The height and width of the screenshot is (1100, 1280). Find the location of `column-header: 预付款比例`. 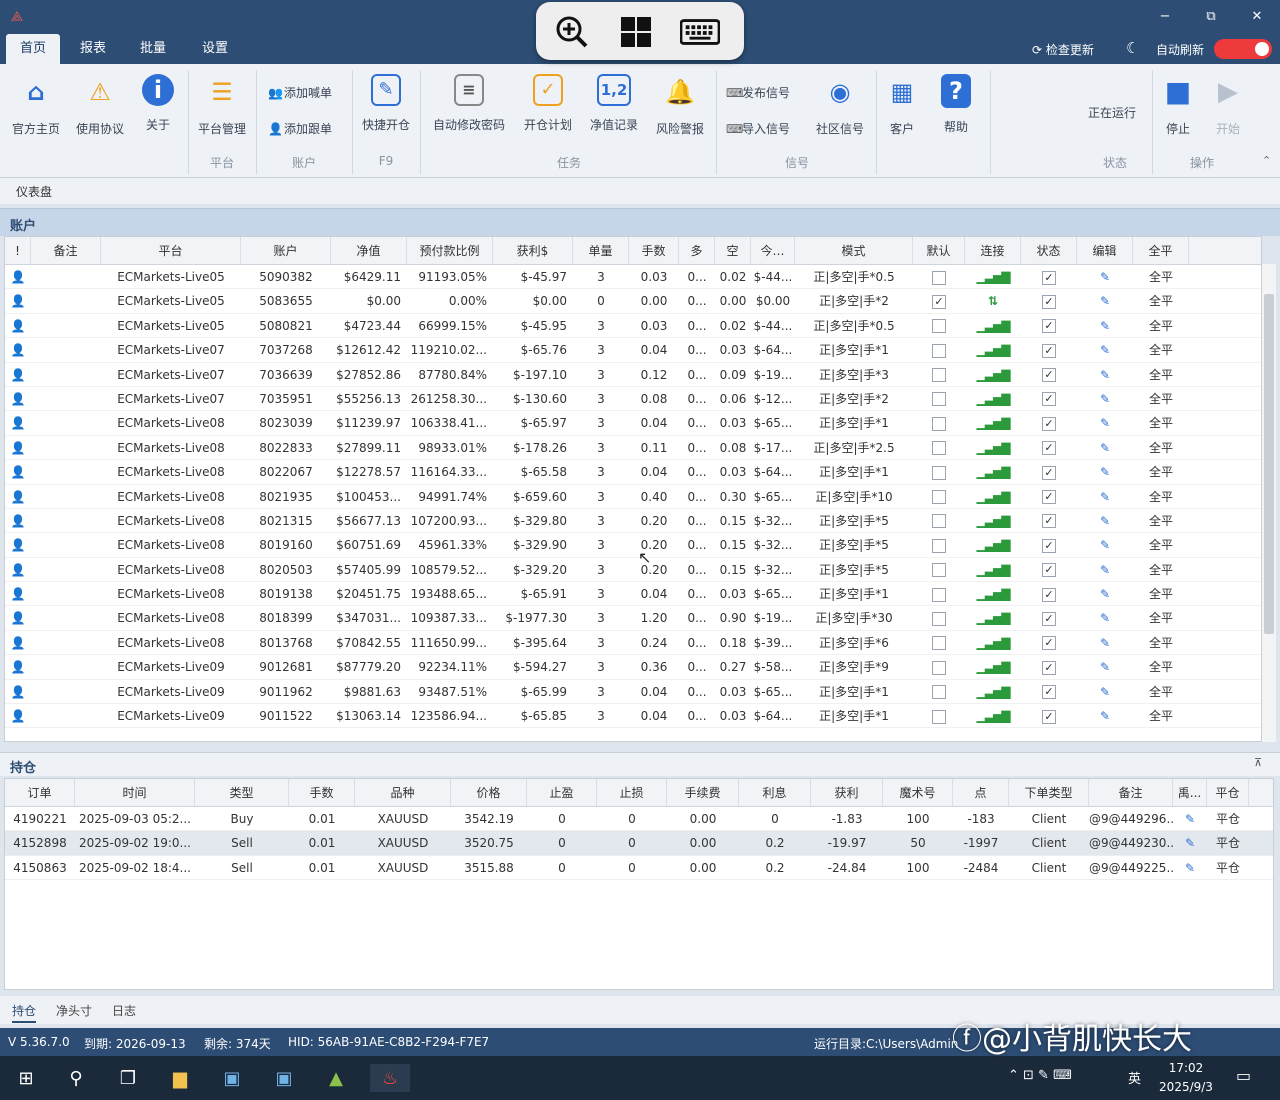

column-header: 预付款比例 is located at coordinates (450, 250).